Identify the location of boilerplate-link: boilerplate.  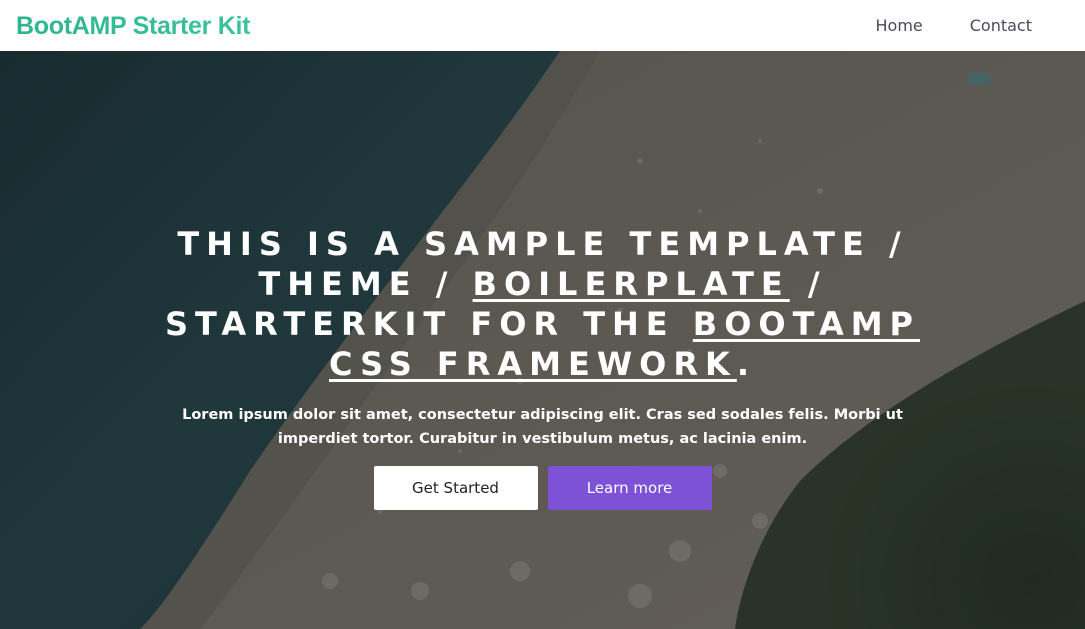
(631, 284).